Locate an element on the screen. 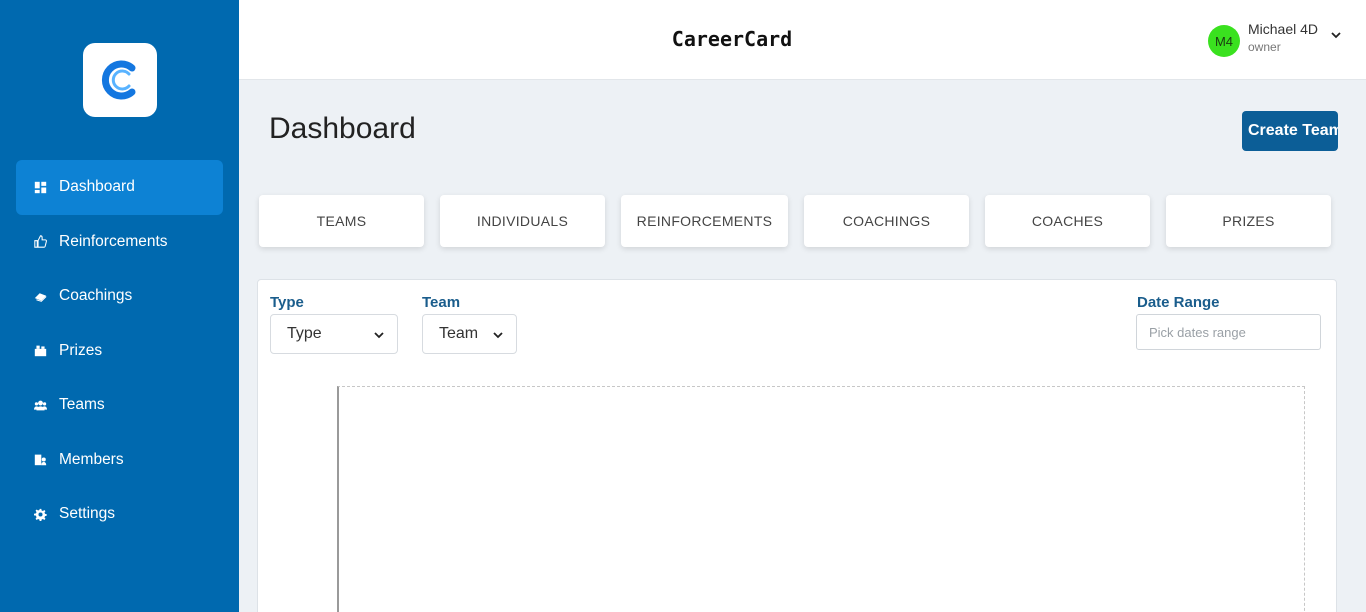 Image resolution: width=1366 pixels, height=612 pixels. tab-prizes: PRIZES is located at coordinates (1248, 221).